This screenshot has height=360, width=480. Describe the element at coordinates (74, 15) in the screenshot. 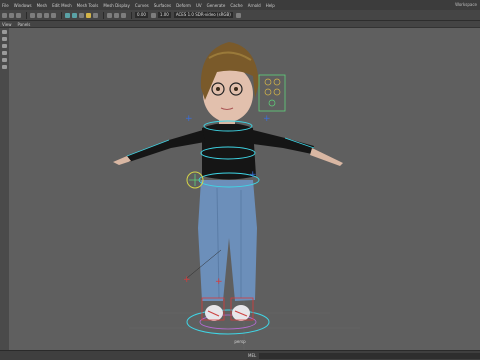

I see `smooth-shade-icon` at that location.